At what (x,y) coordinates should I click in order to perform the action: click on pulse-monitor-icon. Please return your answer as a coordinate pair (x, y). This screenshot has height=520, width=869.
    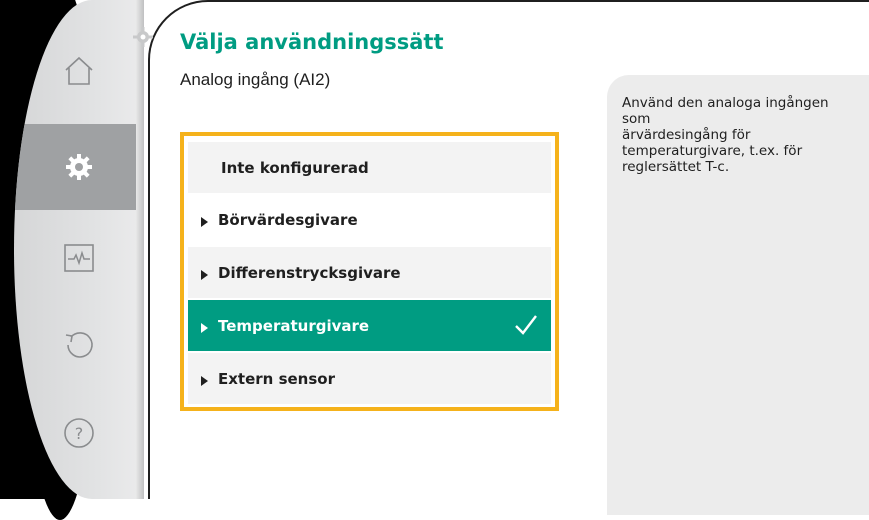
    Looking at the image, I should click on (79, 258).